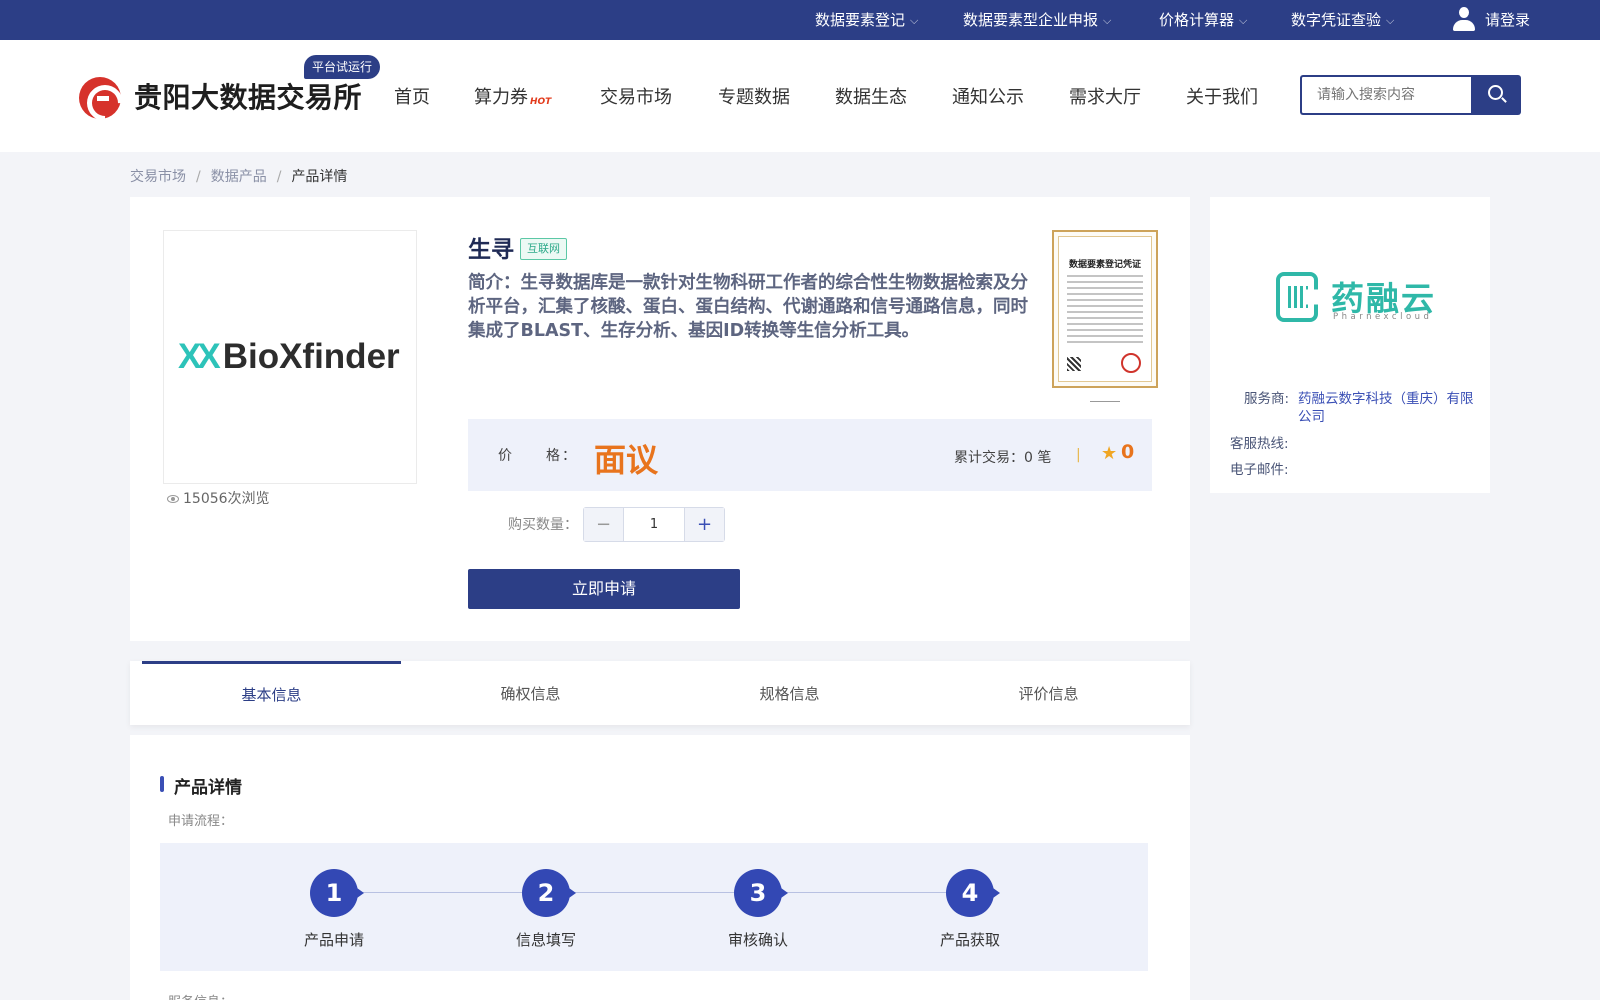 The height and width of the screenshot is (1000, 1600). What do you see at coordinates (626, 460) in the screenshot?
I see `price-value: 面议` at bounding box center [626, 460].